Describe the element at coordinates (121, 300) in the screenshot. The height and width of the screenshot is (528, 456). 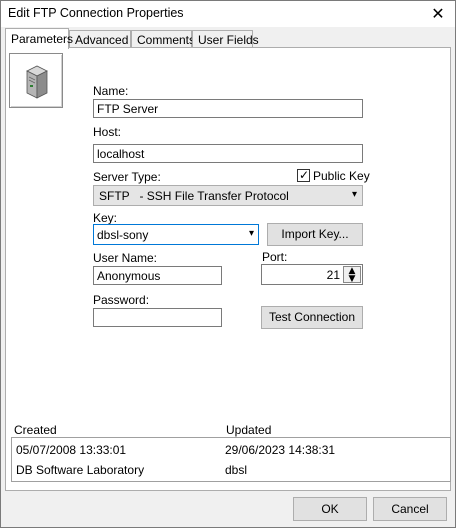
I see `password-label: Password:` at that location.